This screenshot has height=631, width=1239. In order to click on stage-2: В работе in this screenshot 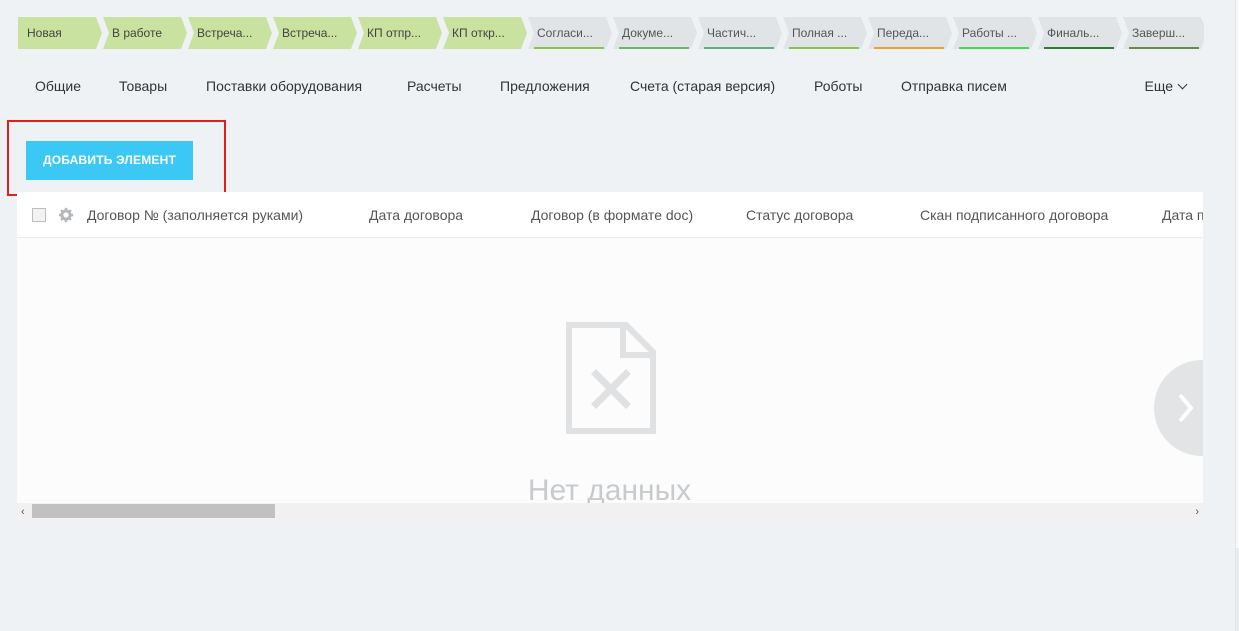, I will do `click(145, 33)`.